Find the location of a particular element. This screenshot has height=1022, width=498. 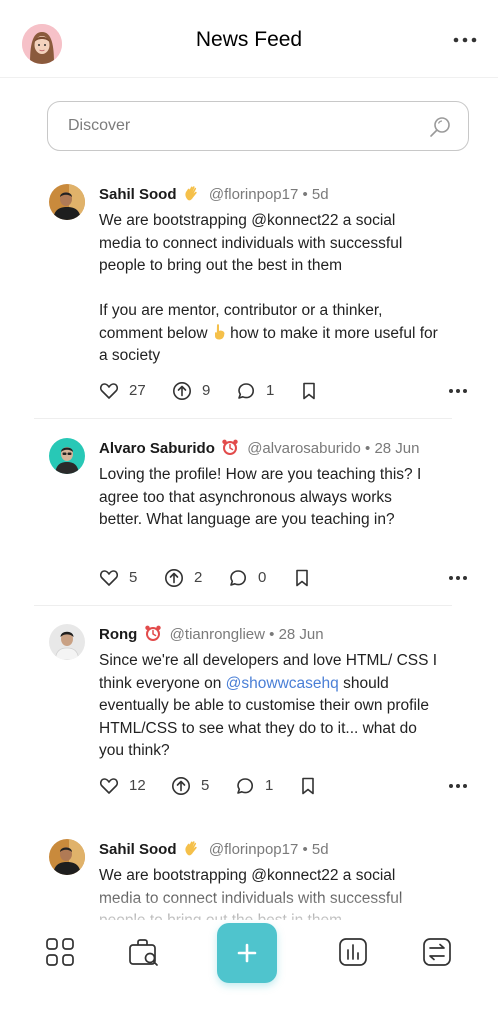

mention-link: @showwcasehq is located at coordinates (282, 683).